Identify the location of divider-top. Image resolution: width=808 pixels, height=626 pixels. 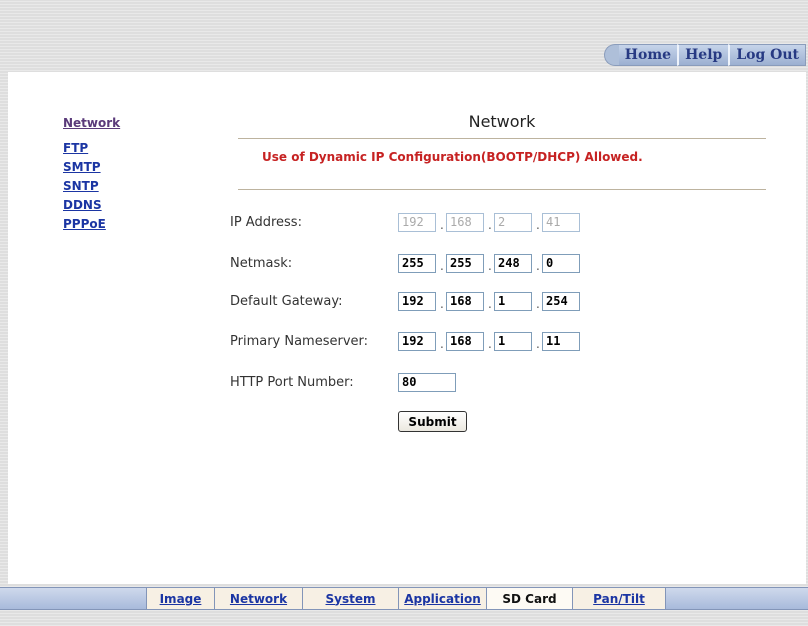
(502, 138).